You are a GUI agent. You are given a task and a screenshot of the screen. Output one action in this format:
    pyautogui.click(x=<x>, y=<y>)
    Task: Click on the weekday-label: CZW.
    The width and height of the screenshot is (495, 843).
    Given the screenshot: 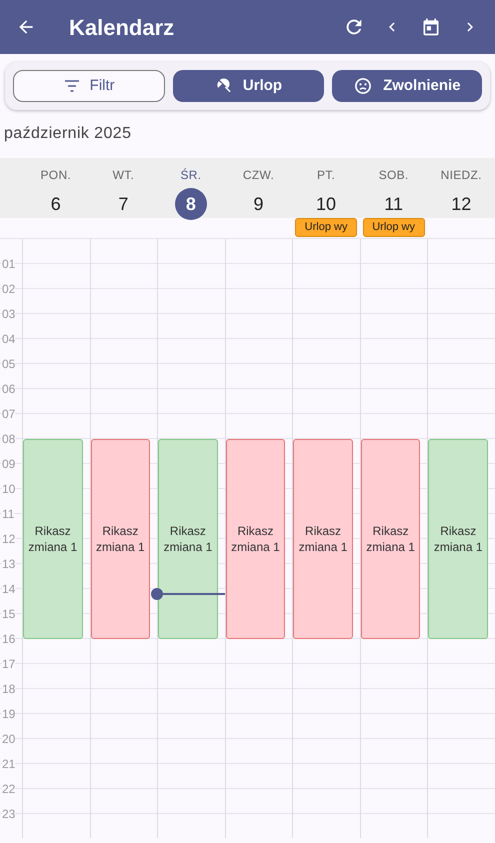 What is the action you would take?
    pyautogui.click(x=258, y=175)
    